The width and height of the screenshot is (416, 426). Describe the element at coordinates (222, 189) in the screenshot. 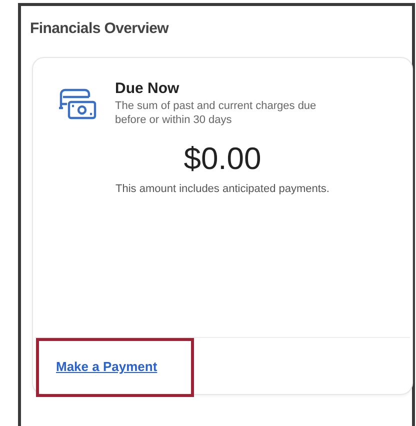

I see `amount-note: This amount includes anticipated payments.` at that location.